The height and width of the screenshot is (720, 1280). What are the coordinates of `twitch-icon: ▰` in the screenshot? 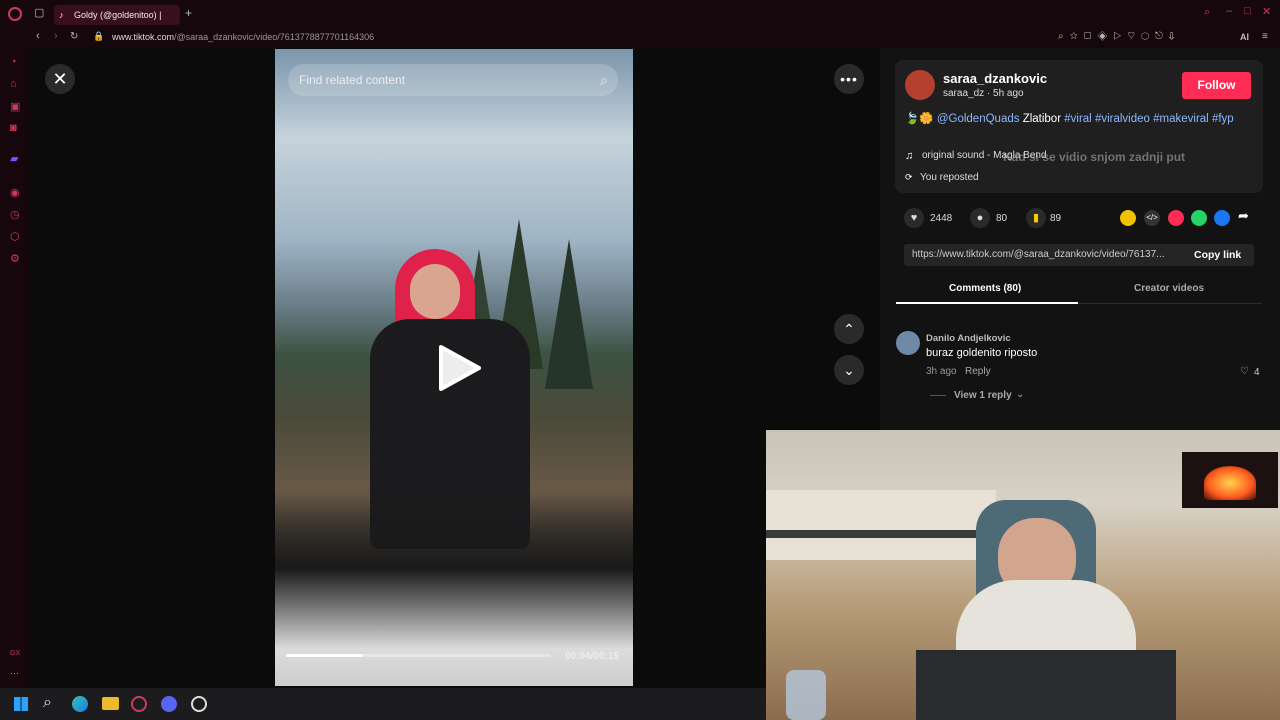 It's located at (14, 158).